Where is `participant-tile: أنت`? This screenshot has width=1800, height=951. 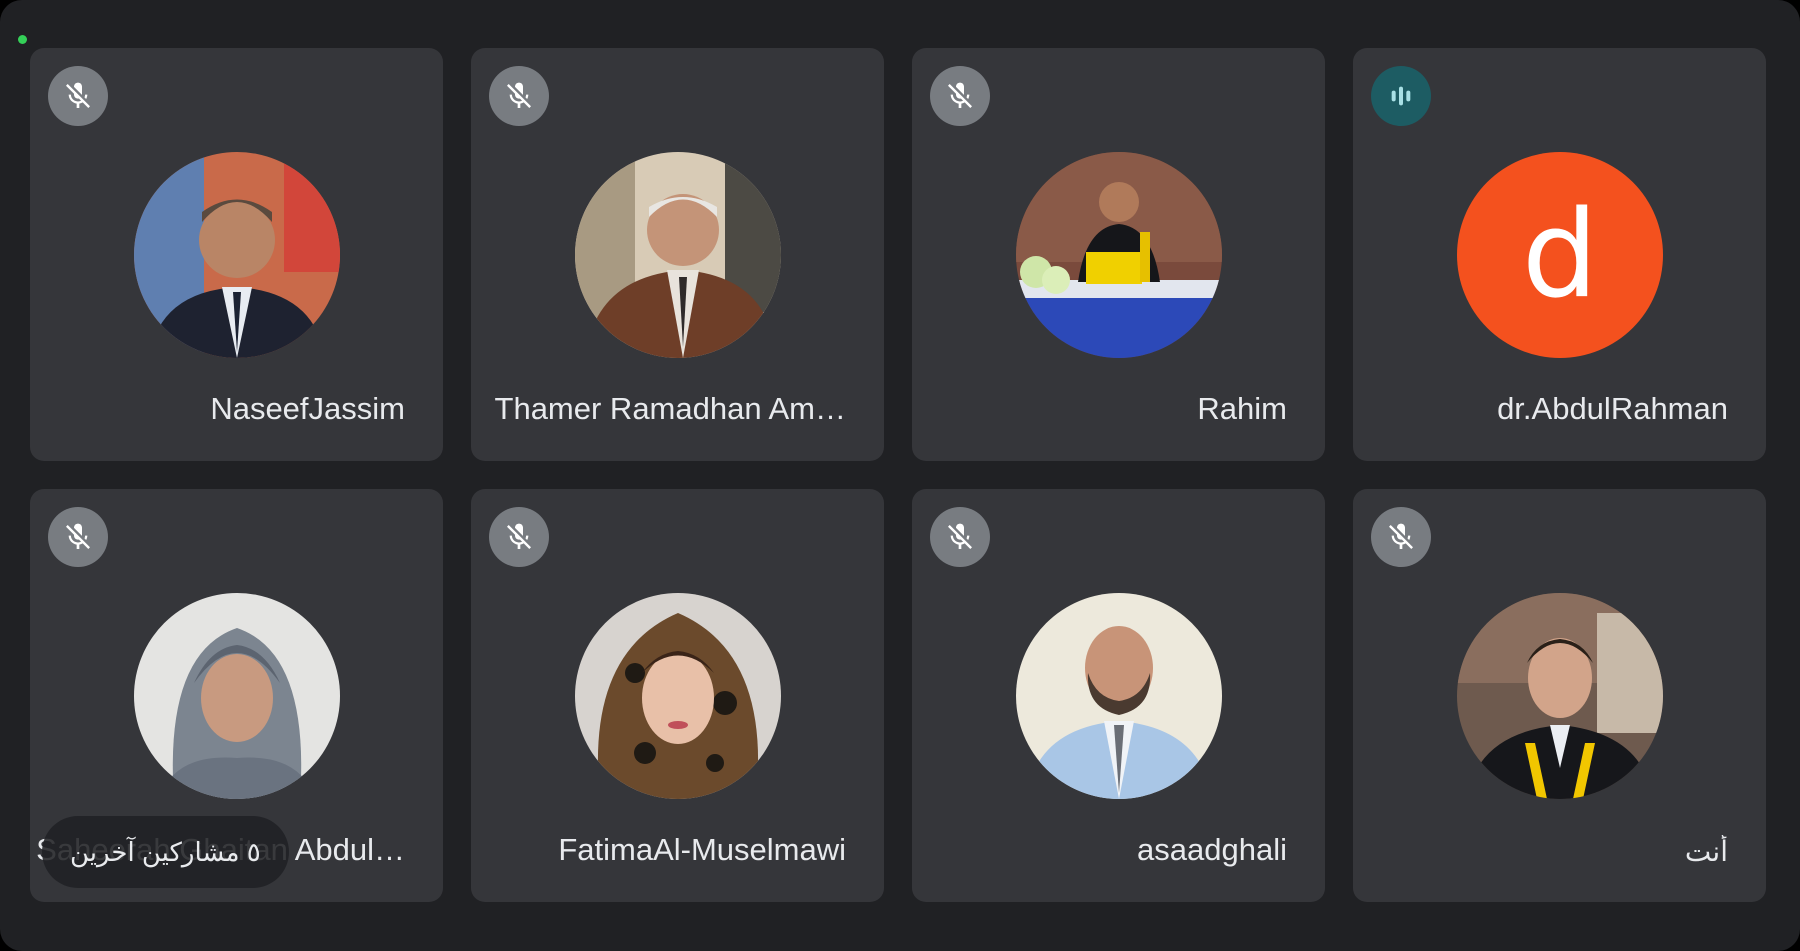
participant-tile: أنت is located at coordinates (1559, 695).